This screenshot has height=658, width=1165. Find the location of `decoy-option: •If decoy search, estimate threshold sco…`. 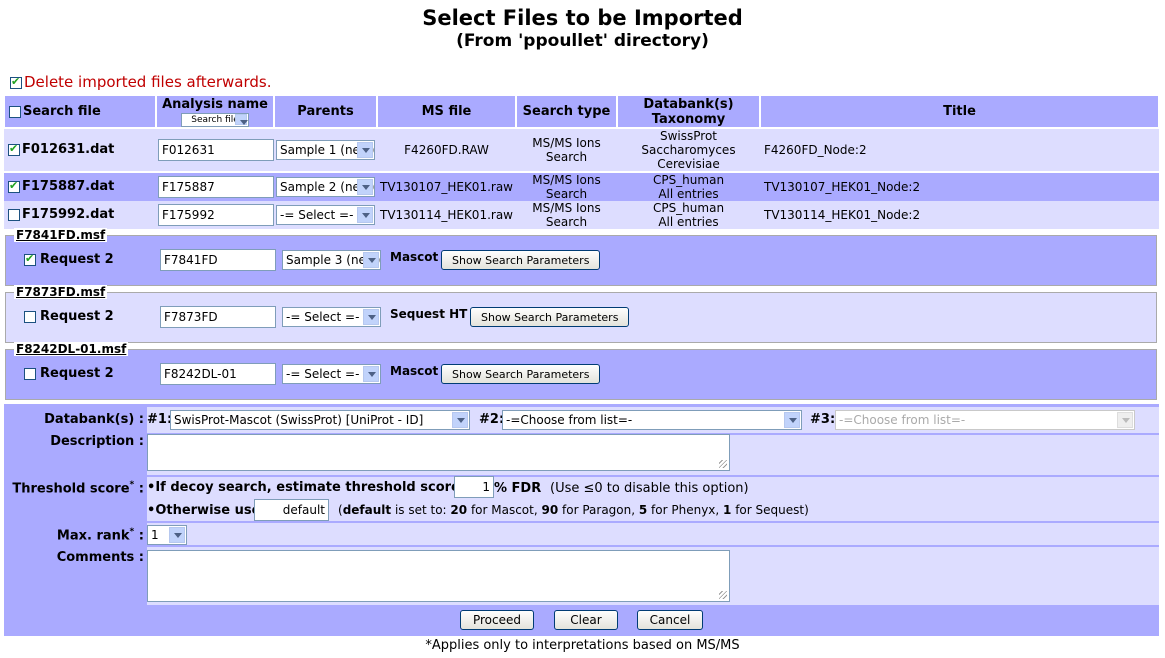

decoy-option: •If decoy search, estimate threshold sco… is located at coordinates (316, 487).